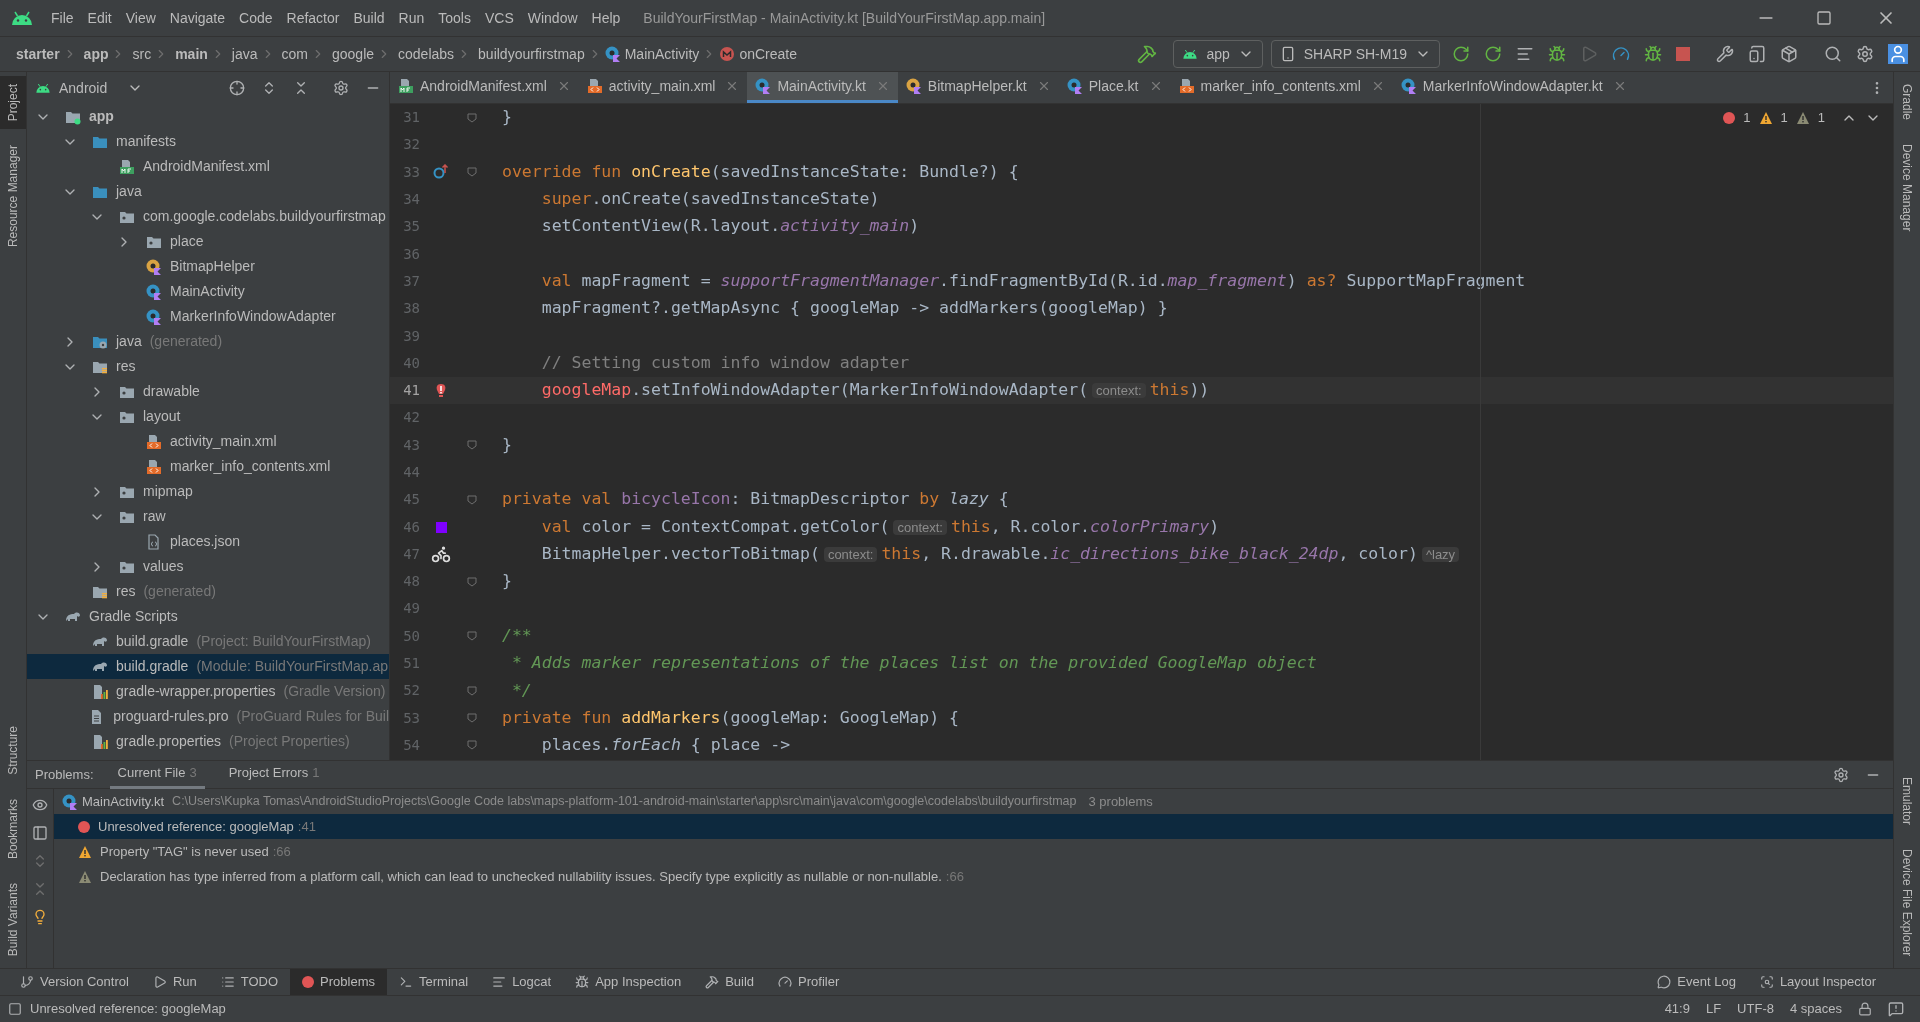  I want to click on tree-row: place, so click(208, 241).